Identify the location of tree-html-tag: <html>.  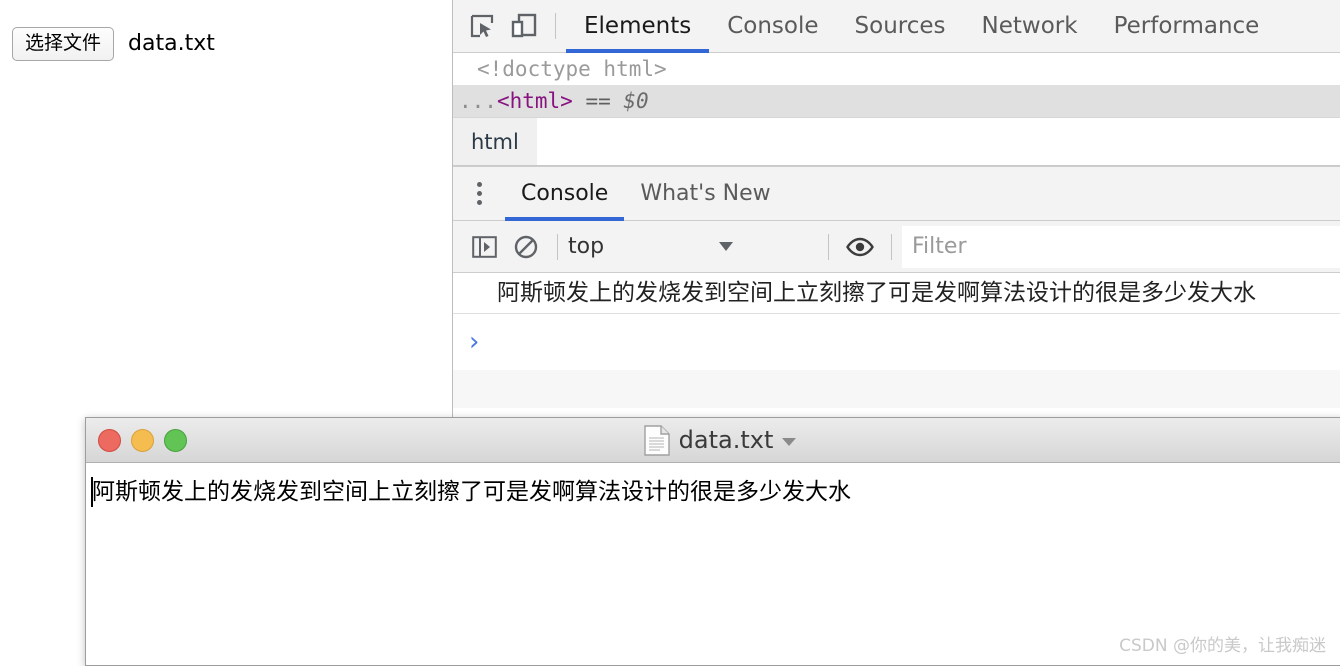
(534, 101).